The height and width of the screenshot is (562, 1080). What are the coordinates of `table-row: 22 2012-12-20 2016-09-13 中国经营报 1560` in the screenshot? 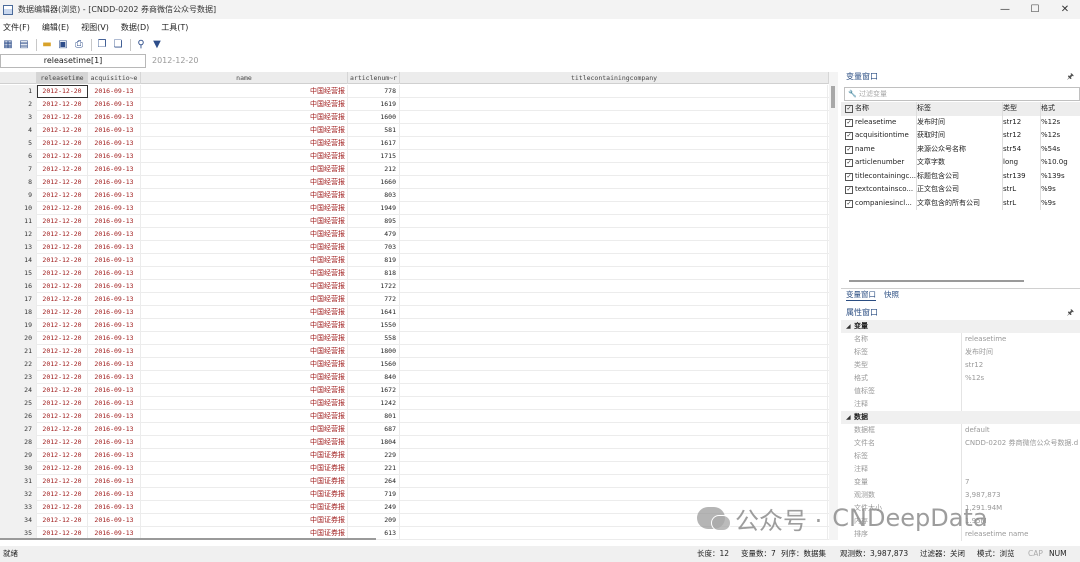 It's located at (419, 364).